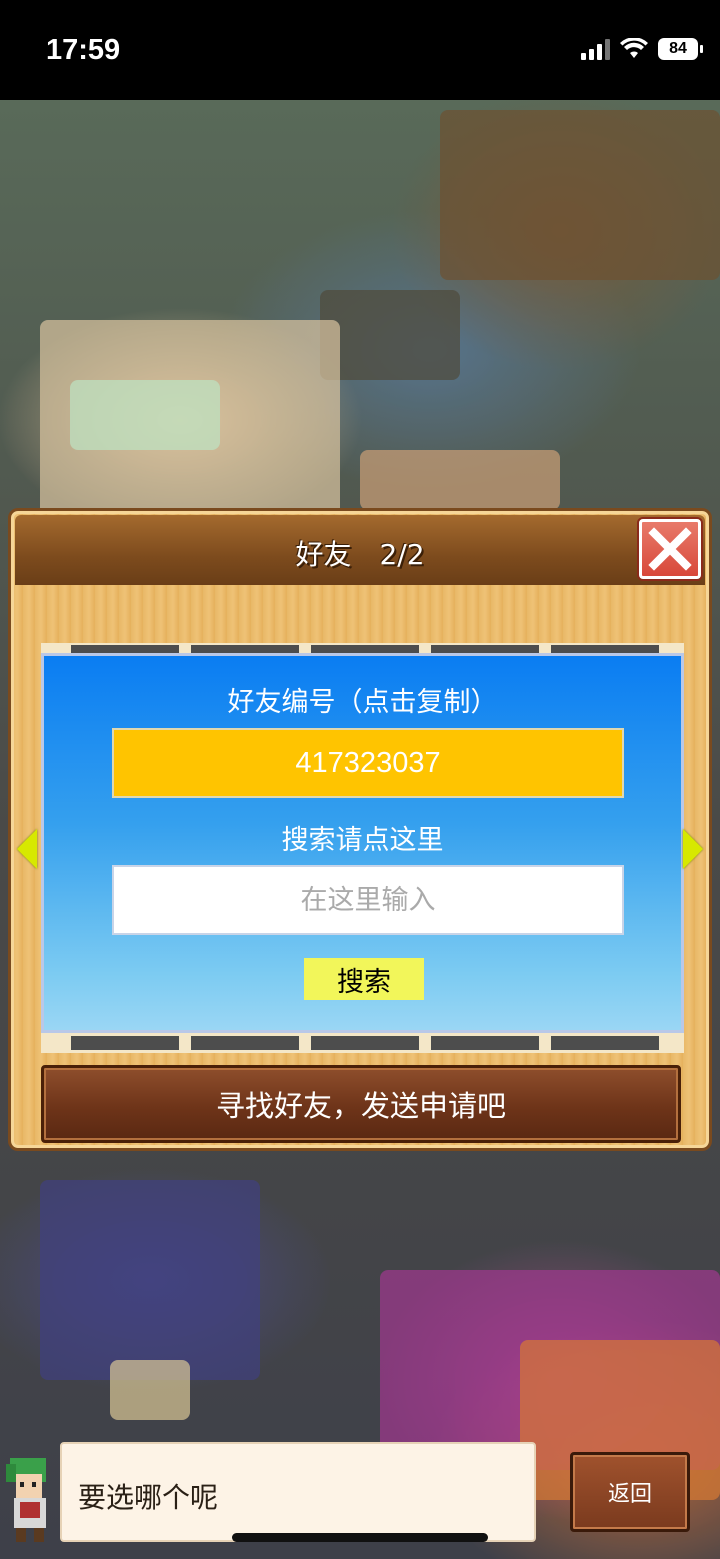  Describe the element at coordinates (148, 1497) in the screenshot. I see `speech-text: 要选哪个呢` at that location.